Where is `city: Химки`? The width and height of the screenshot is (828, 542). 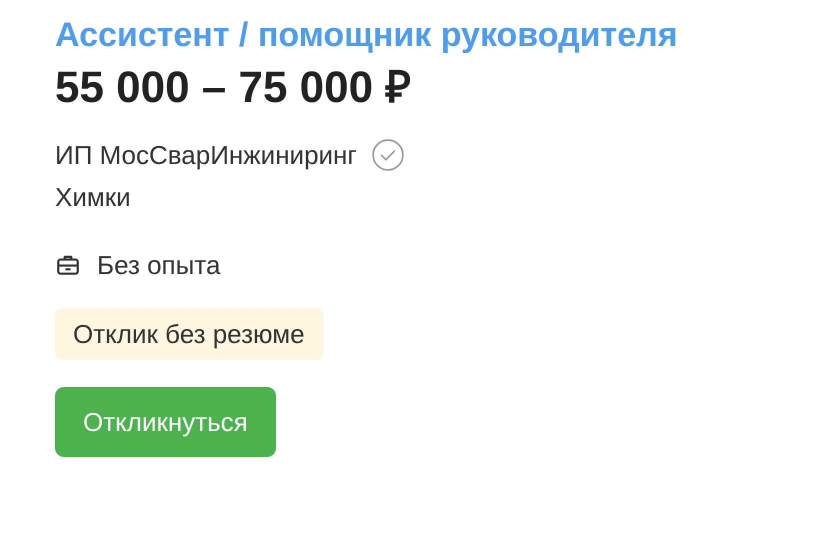 city: Химки is located at coordinates (93, 197).